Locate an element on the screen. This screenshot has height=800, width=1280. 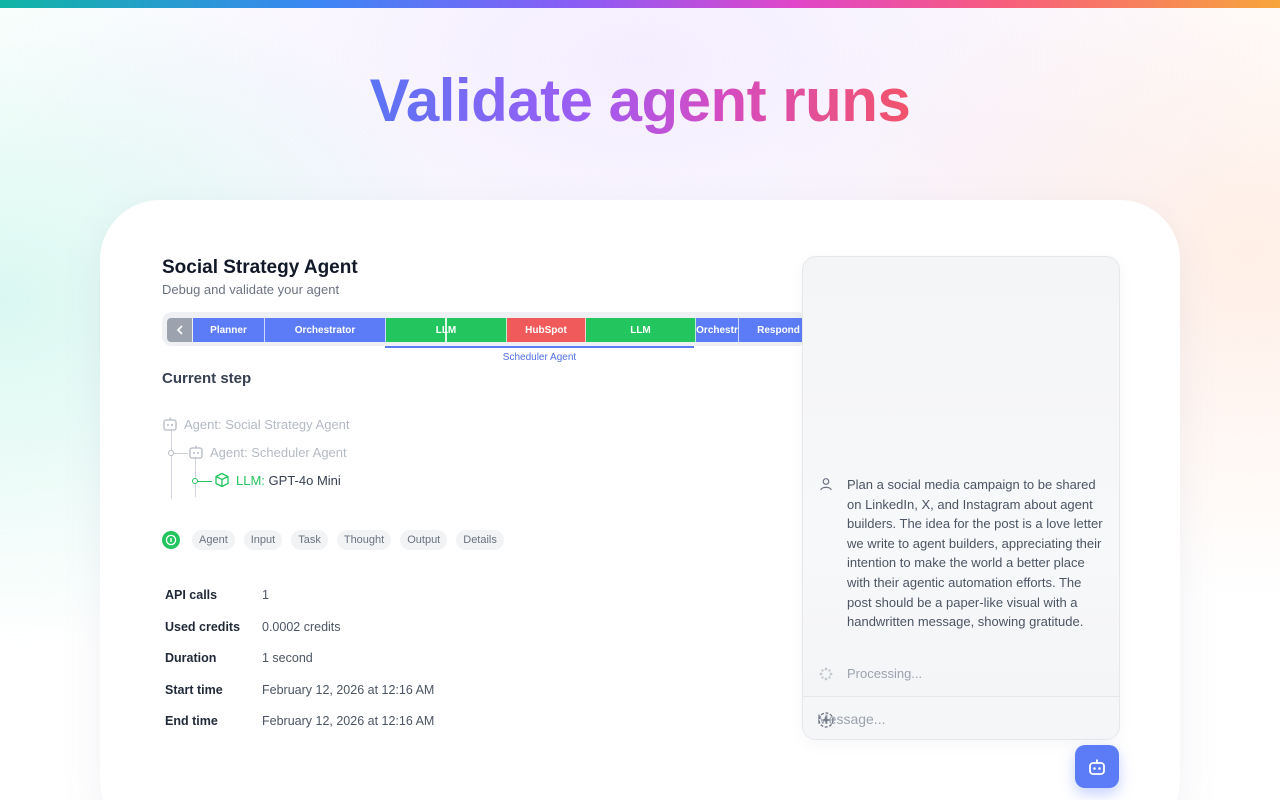
timeline-segment-llm-2: LLM is located at coordinates (641, 330).